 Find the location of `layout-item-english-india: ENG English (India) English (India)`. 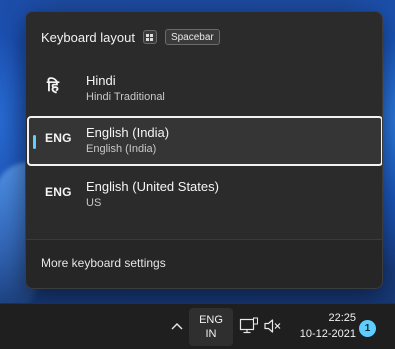

layout-item-english-india: ENG English (India) English (India) is located at coordinates (204, 141).